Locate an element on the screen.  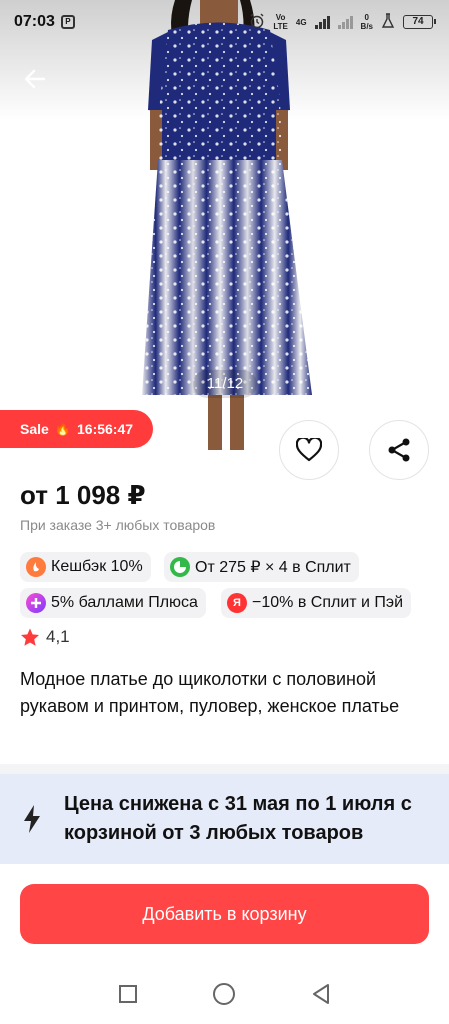
system-back-button is located at coordinates (321, 994).